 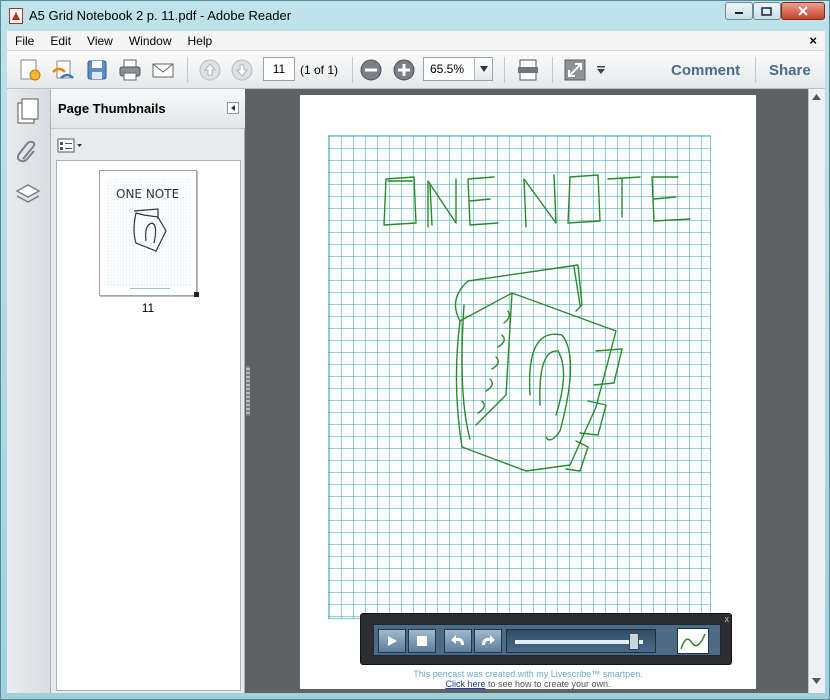 I want to click on print-button, so click(x=130, y=70).